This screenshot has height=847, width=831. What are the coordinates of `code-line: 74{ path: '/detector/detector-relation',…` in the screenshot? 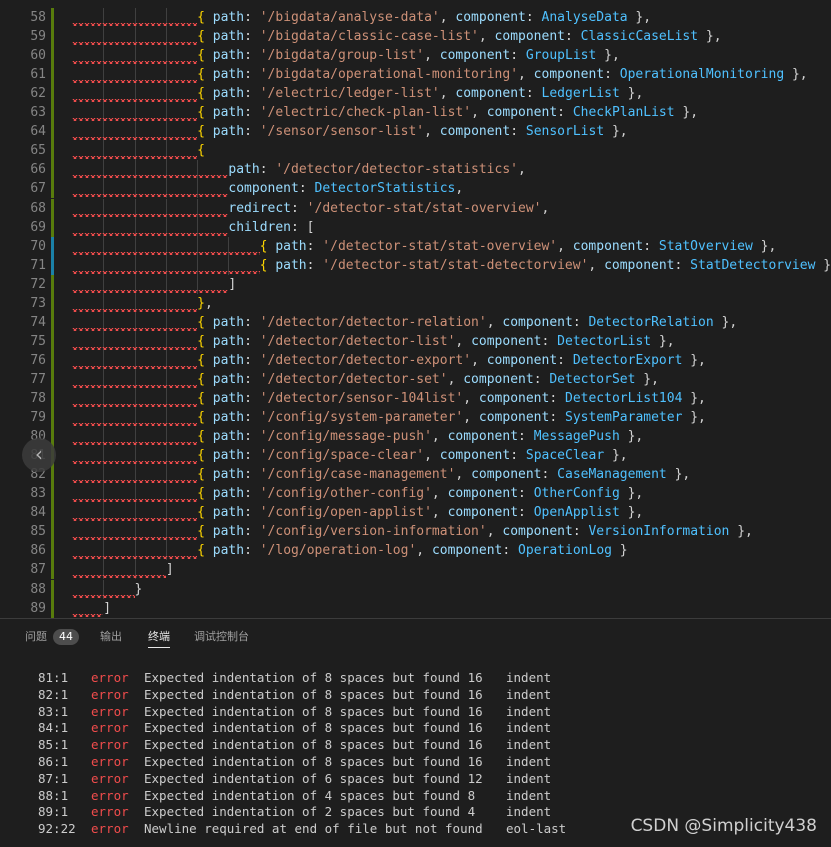 It's located at (415, 322).